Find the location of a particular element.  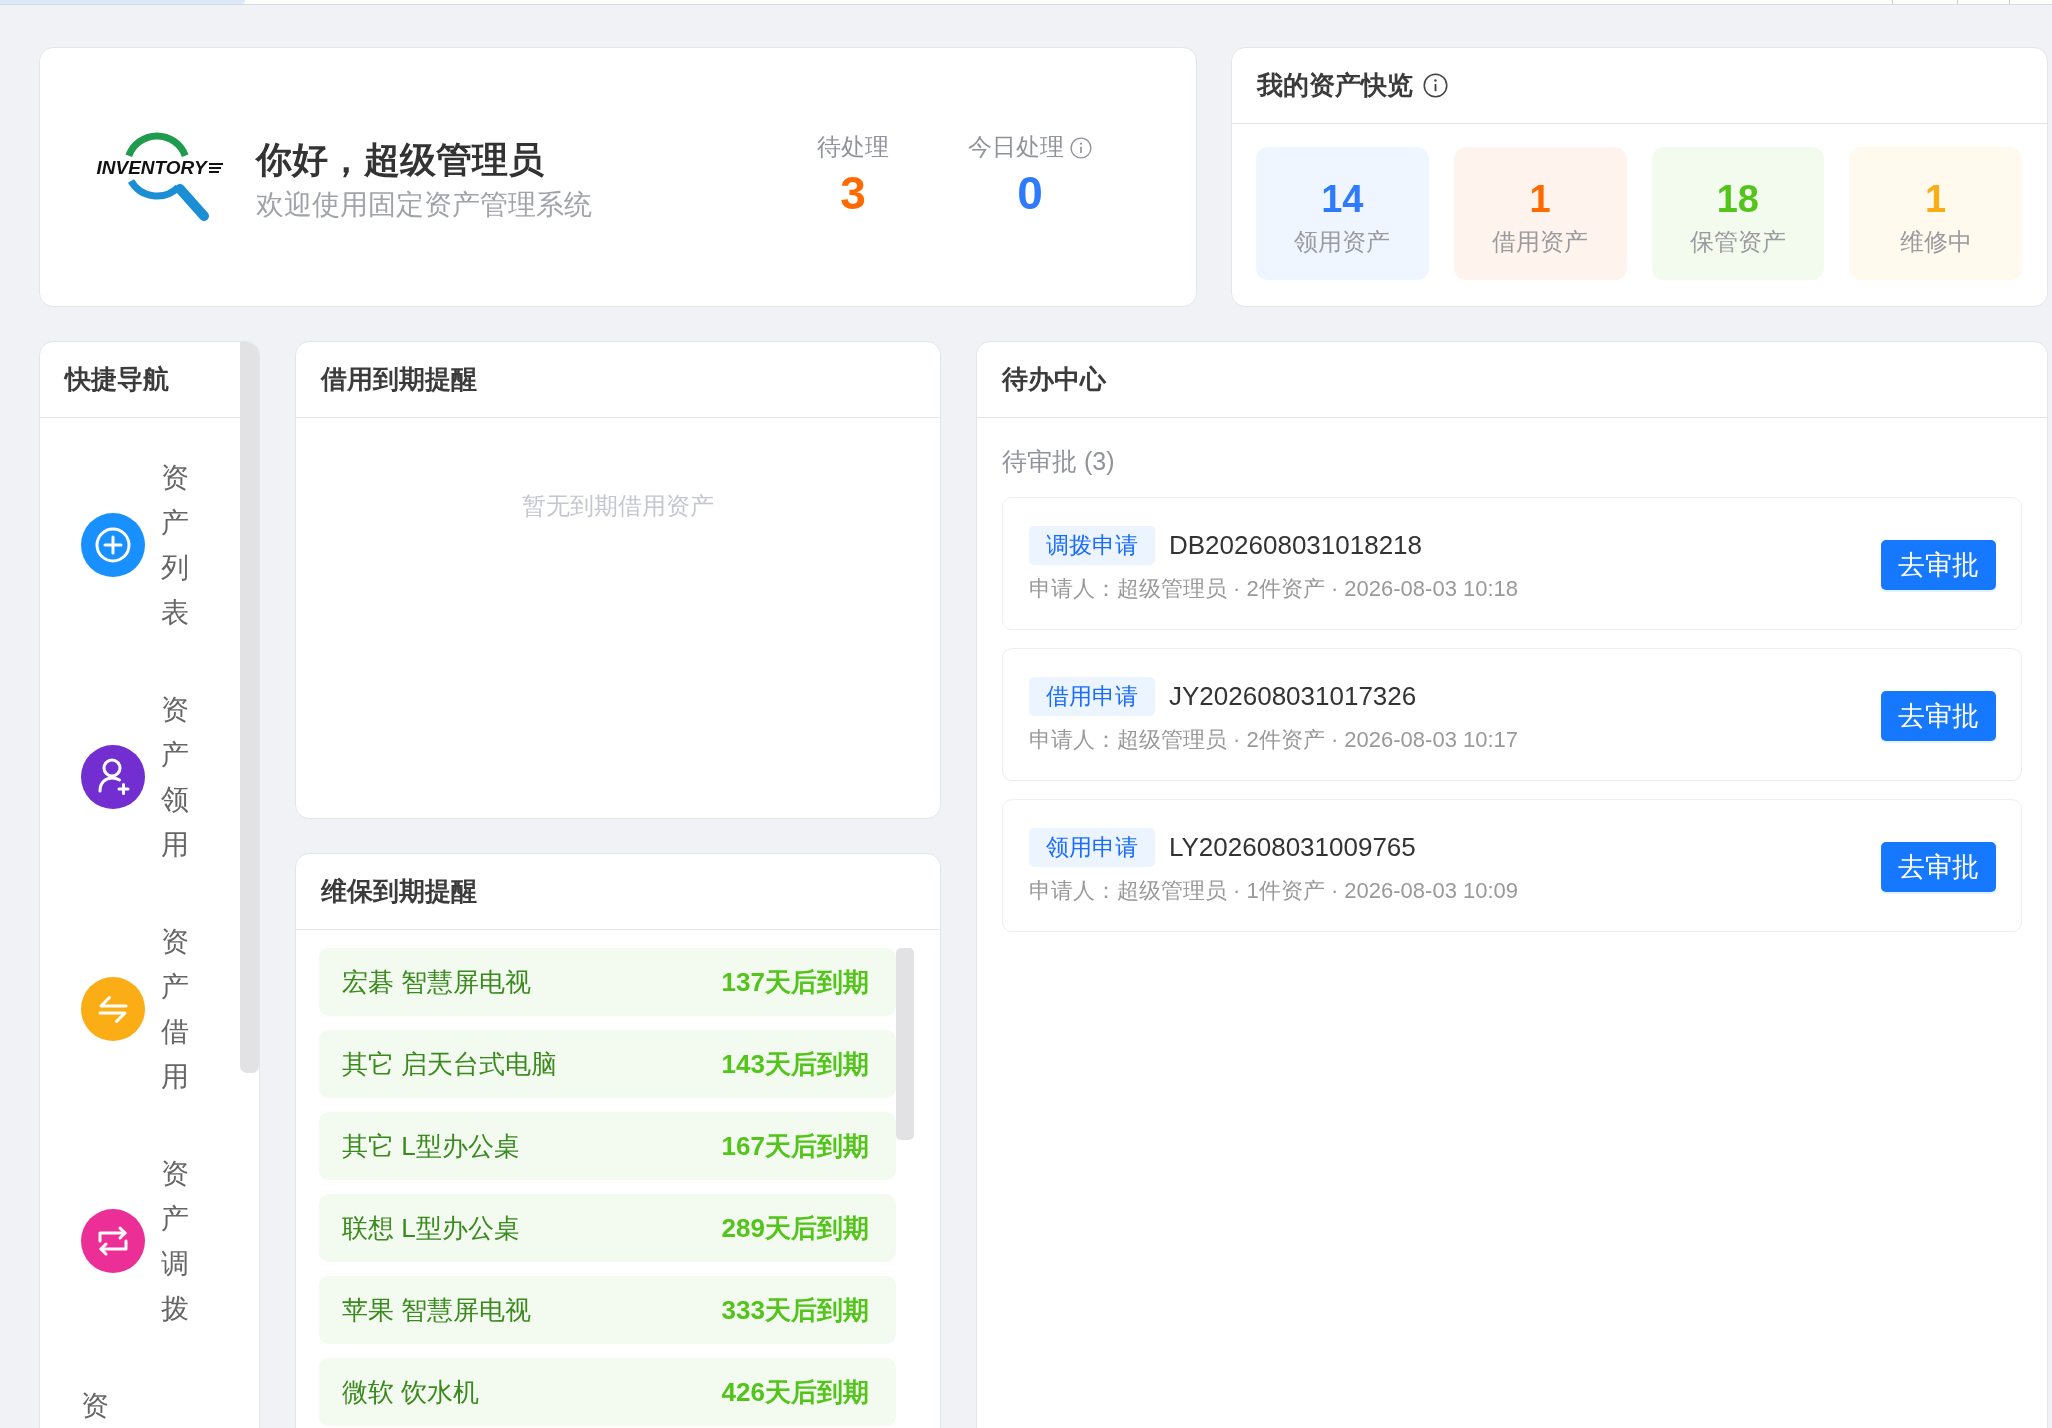

due-text: 143天后到期 is located at coordinates (795, 1064).